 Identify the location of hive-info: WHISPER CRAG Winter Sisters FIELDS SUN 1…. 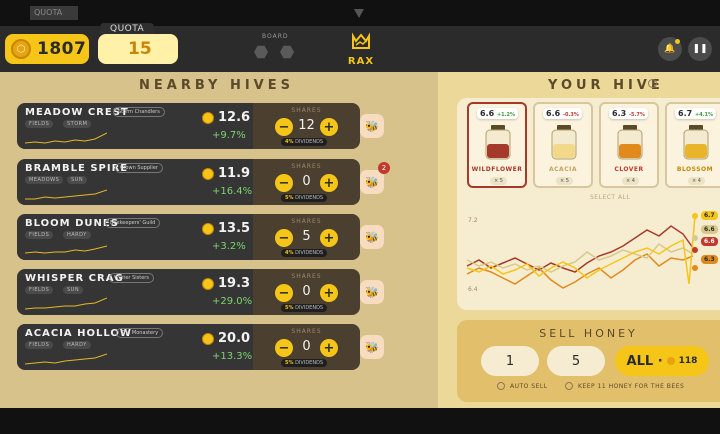
(135, 292).